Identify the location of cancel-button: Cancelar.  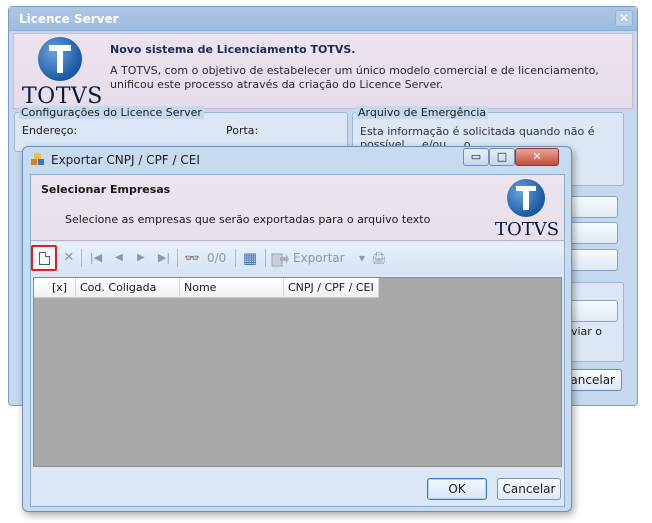
(529, 489).